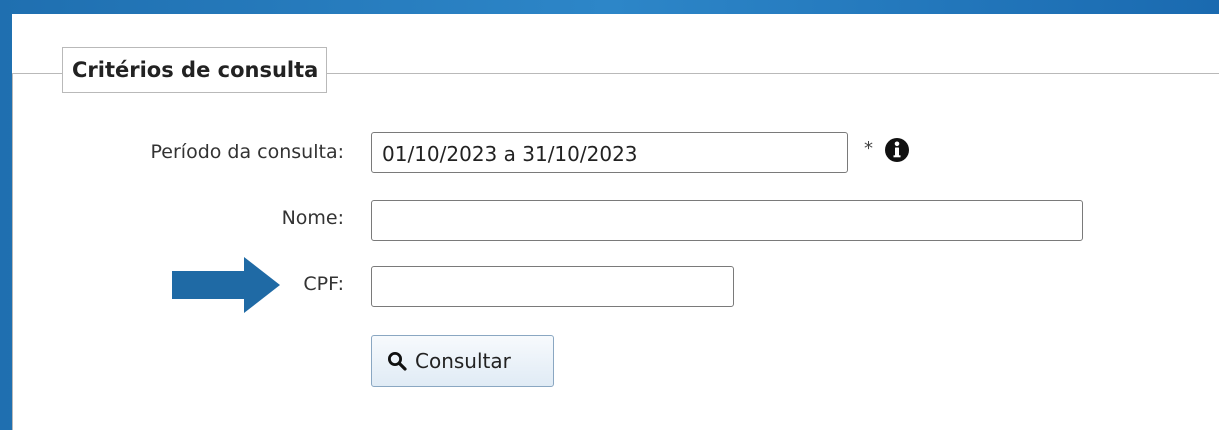 This screenshot has height=430, width=1219. Describe the element at coordinates (312, 218) in the screenshot. I see `nome-label: Nome:` at that location.